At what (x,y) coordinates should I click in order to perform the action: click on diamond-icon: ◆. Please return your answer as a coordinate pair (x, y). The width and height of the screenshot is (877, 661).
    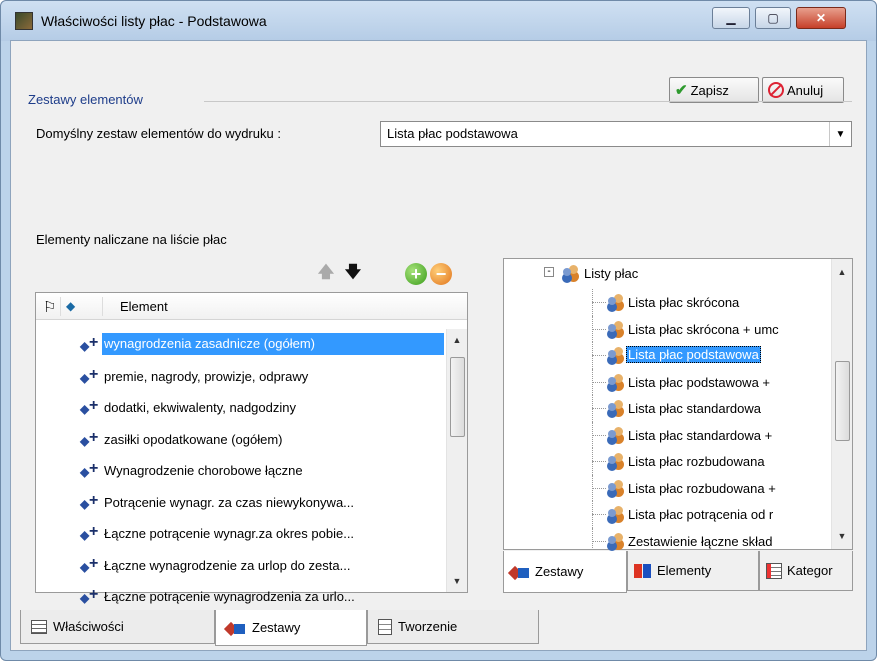
    Looking at the image, I should click on (70, 306).